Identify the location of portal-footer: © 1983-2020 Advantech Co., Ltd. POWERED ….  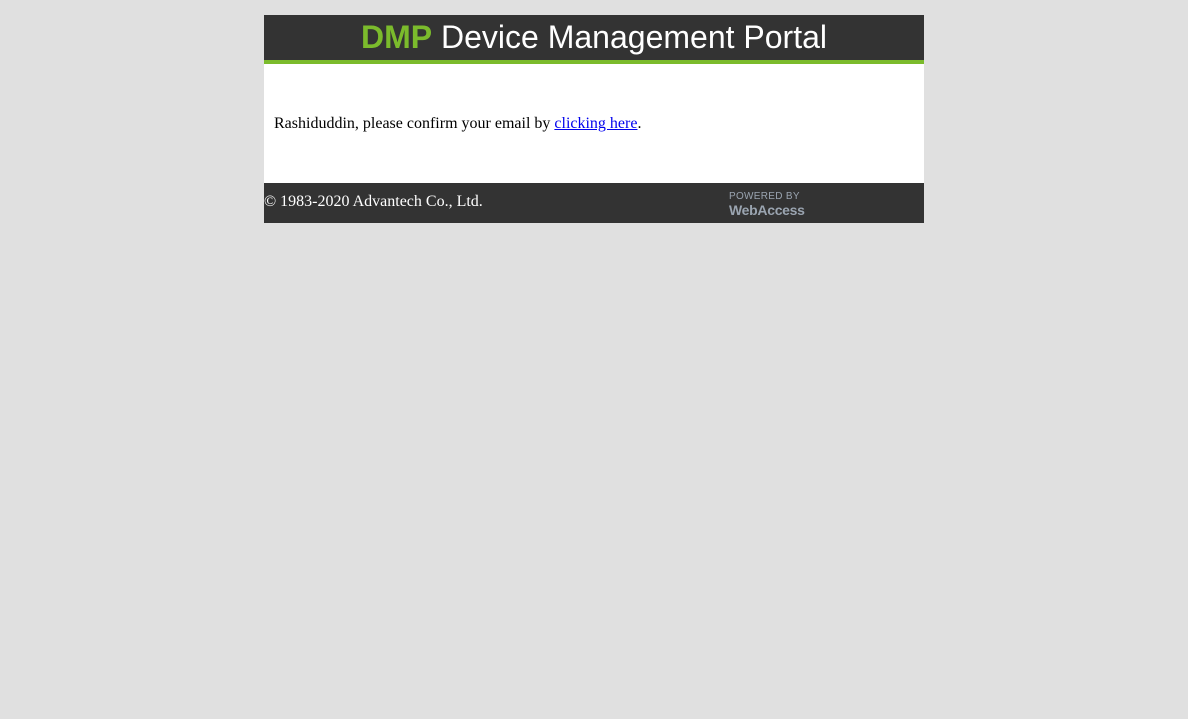
(594, 203).